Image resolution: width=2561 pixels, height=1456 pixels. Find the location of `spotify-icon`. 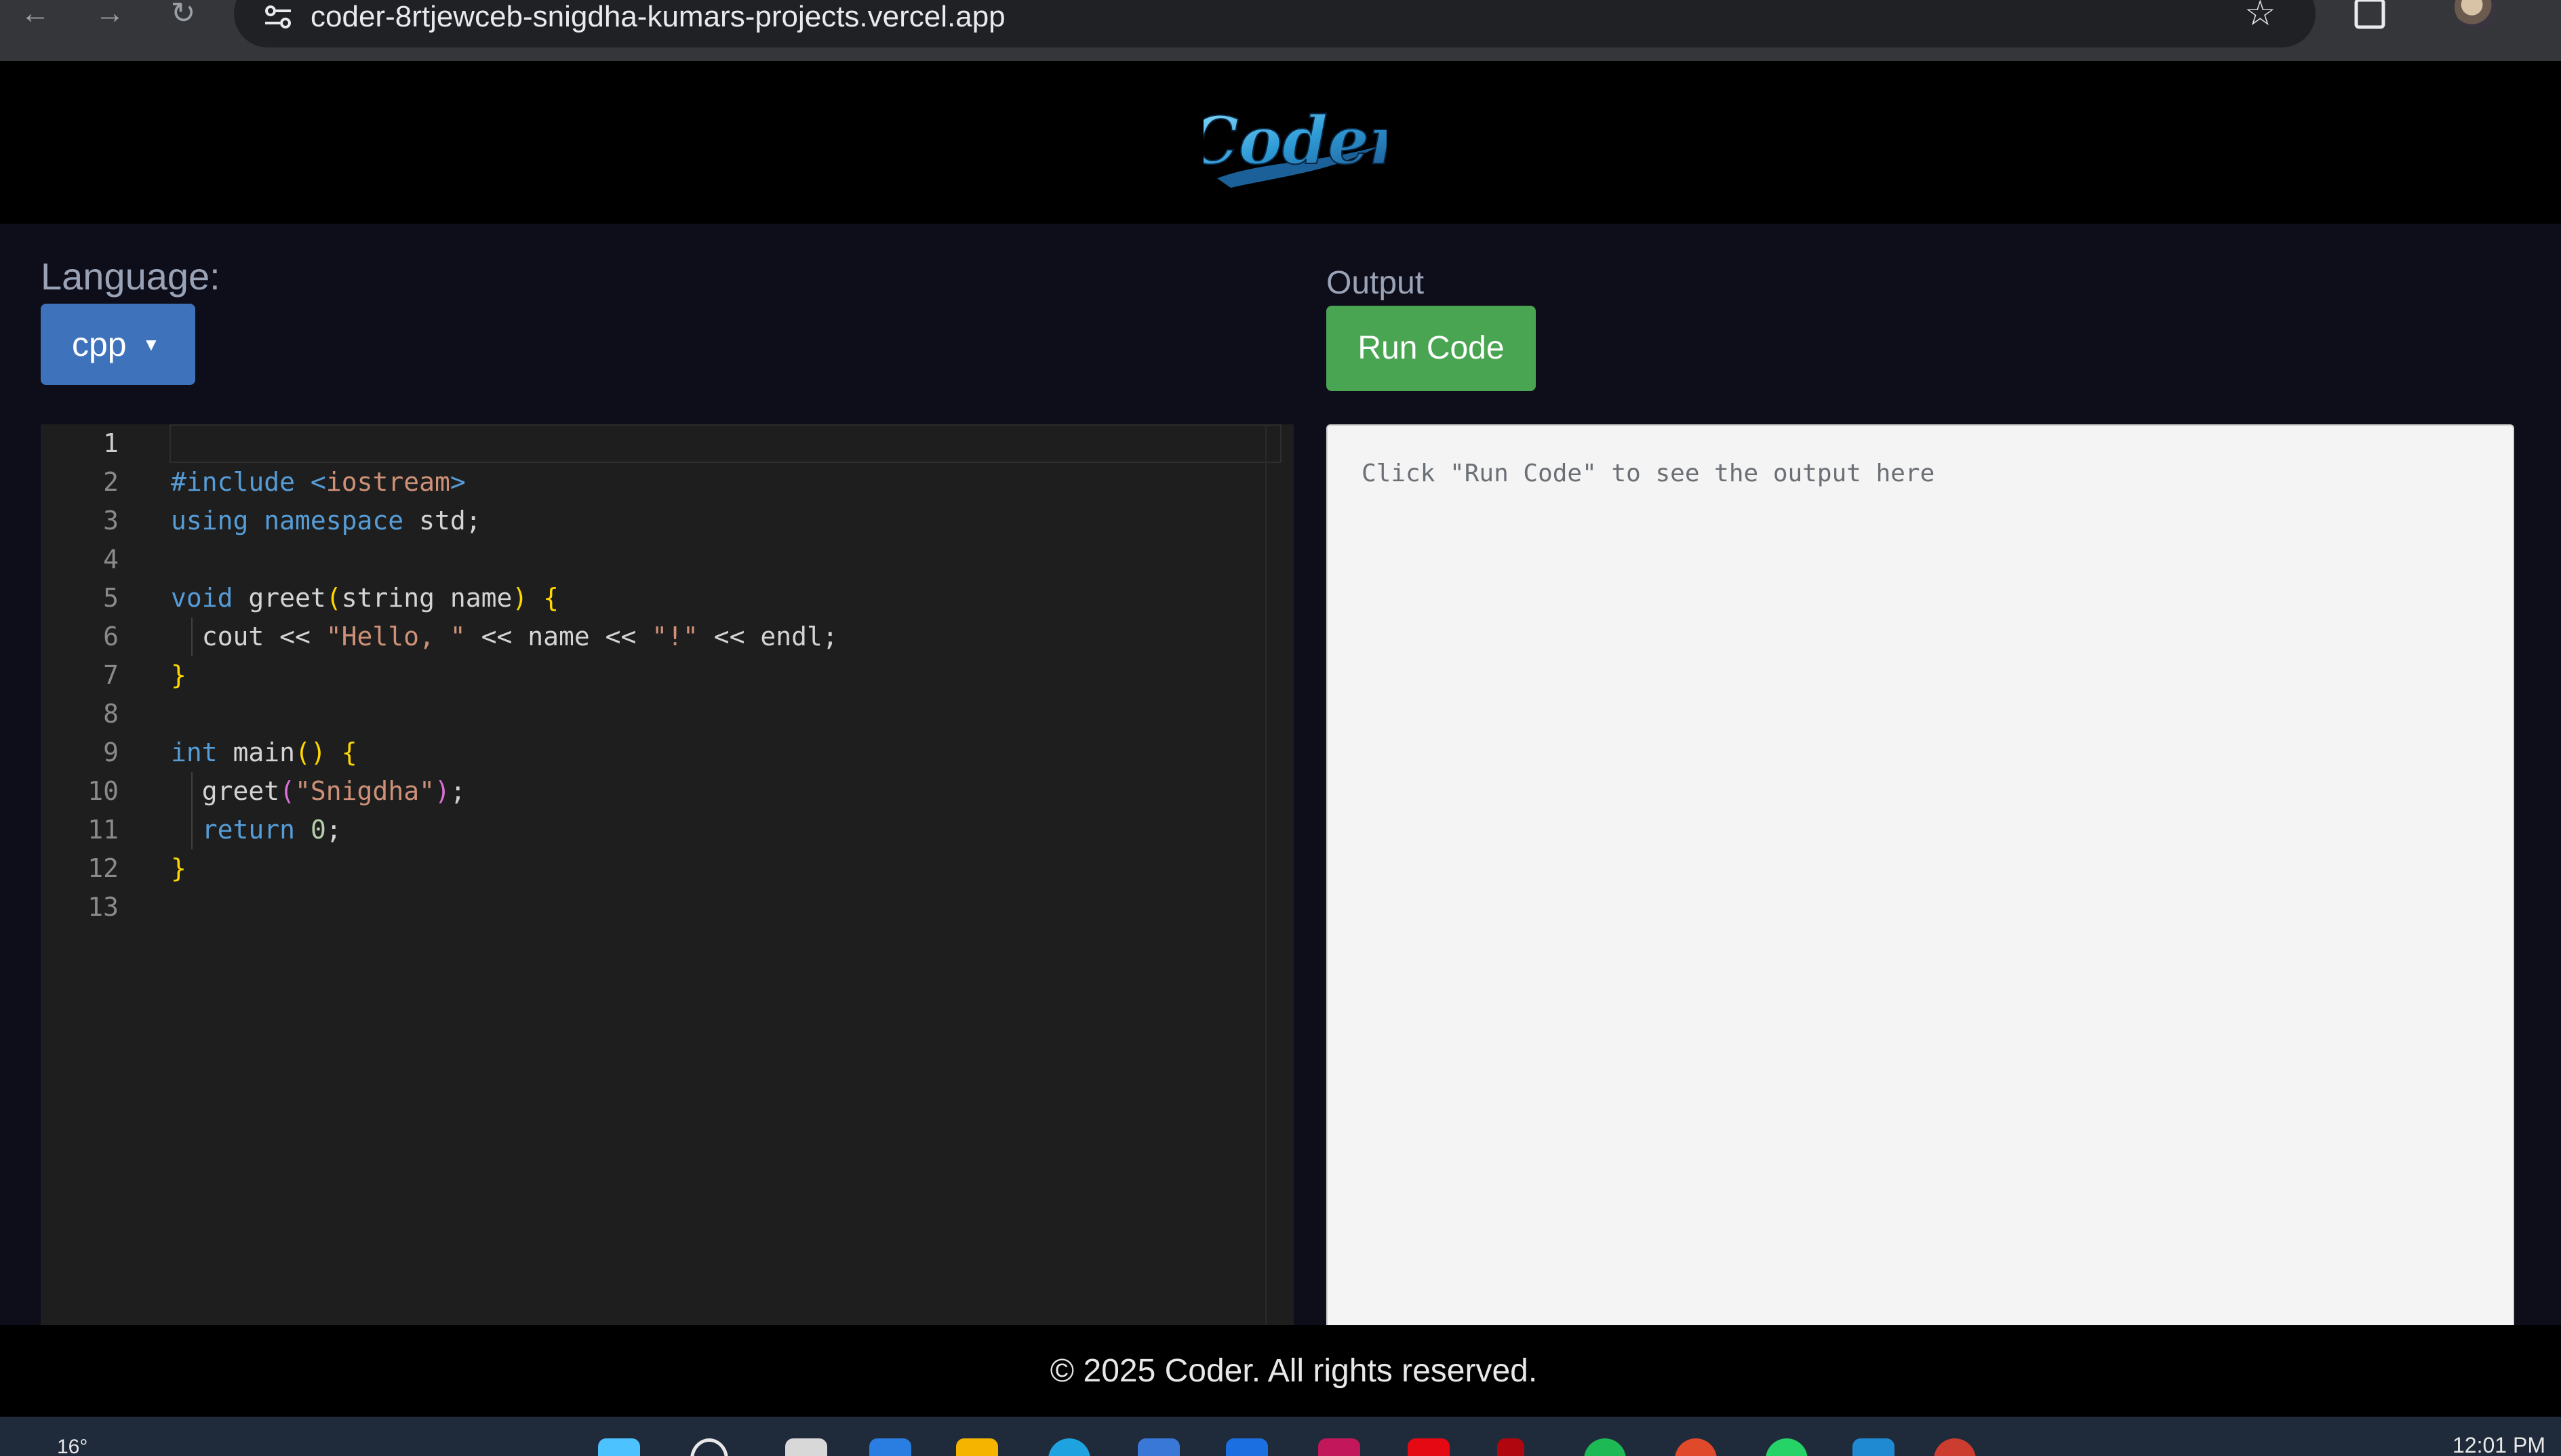

spotify-icon is located at coordinates (1605, 1447).